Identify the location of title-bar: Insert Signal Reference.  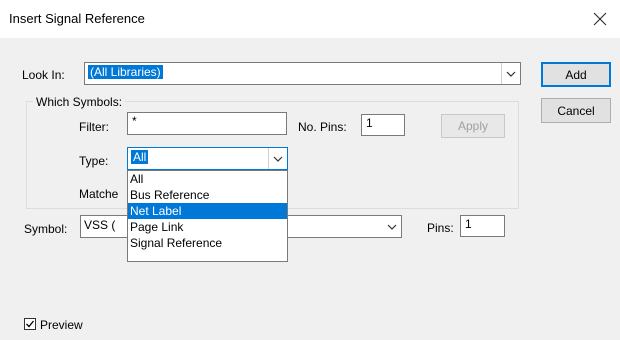
(310, 19).